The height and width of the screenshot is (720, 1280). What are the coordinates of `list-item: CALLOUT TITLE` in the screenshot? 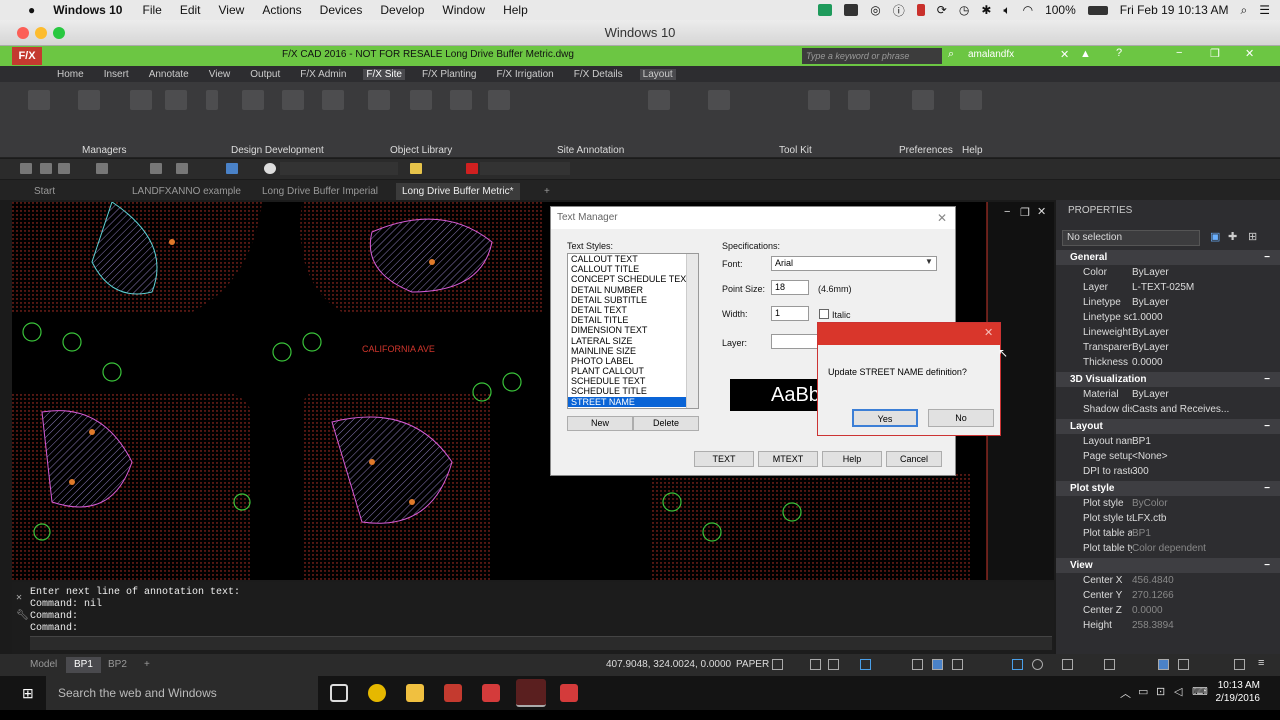 It's located at (633, 269).